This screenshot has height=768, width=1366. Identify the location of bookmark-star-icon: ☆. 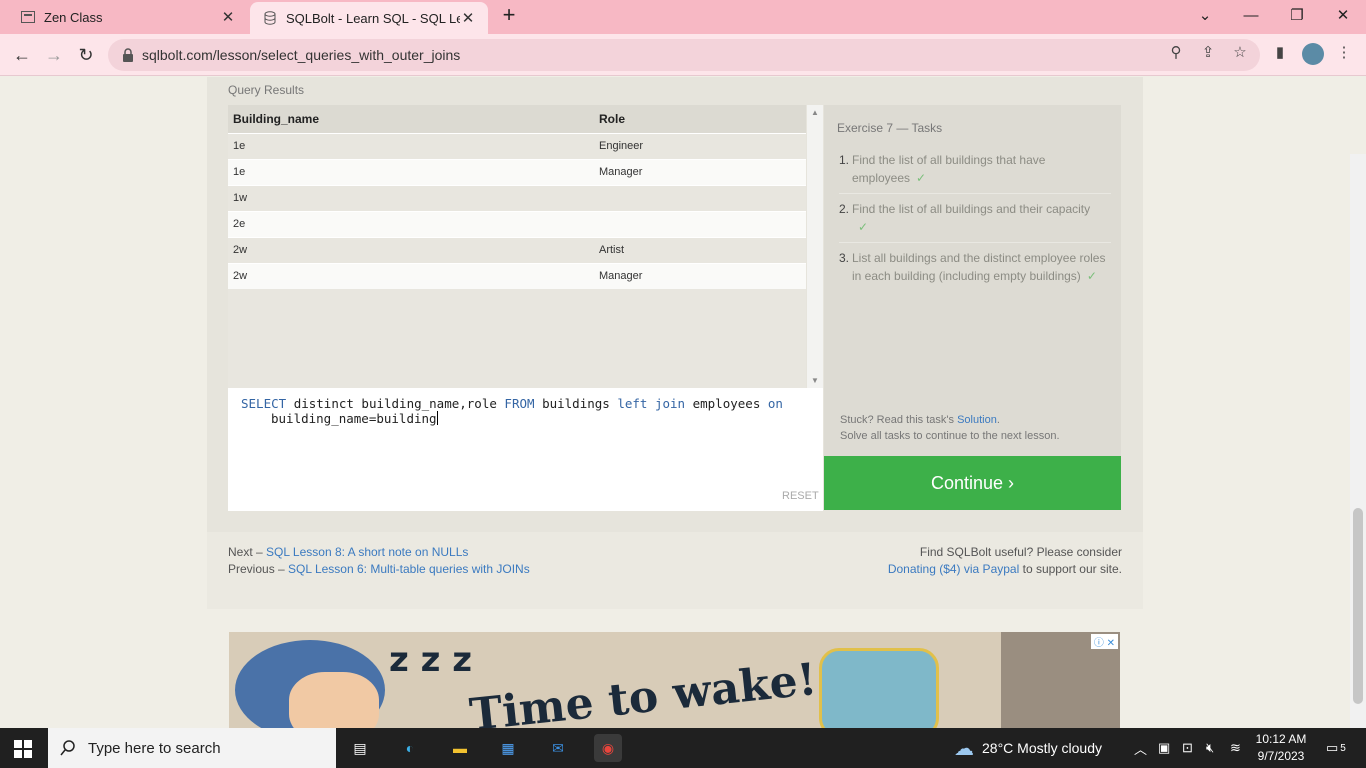
(1240, 53).